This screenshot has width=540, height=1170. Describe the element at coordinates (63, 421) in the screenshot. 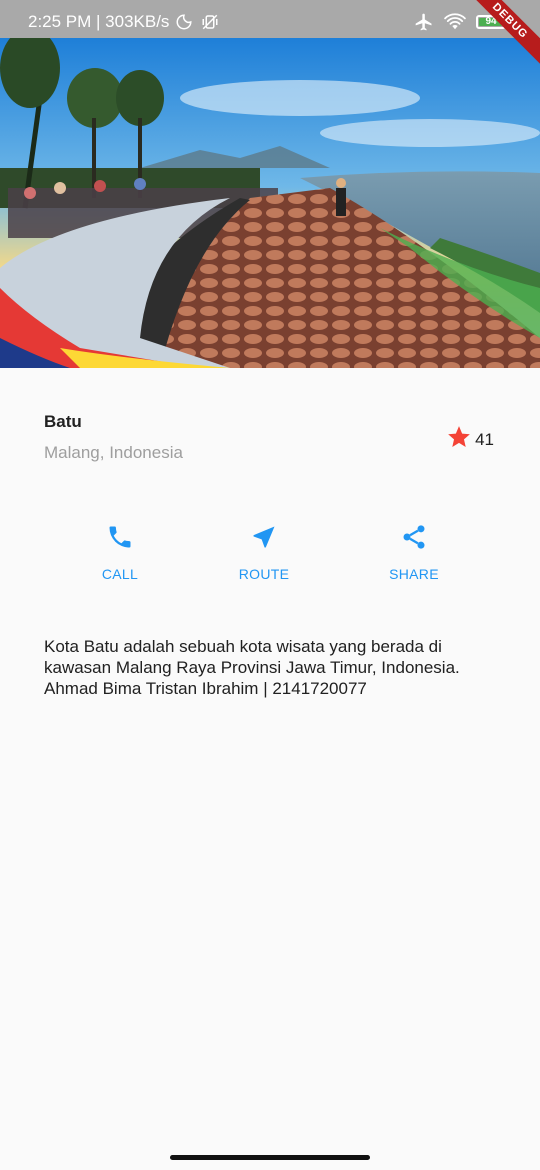

I see `place-name: Batu` at that location.